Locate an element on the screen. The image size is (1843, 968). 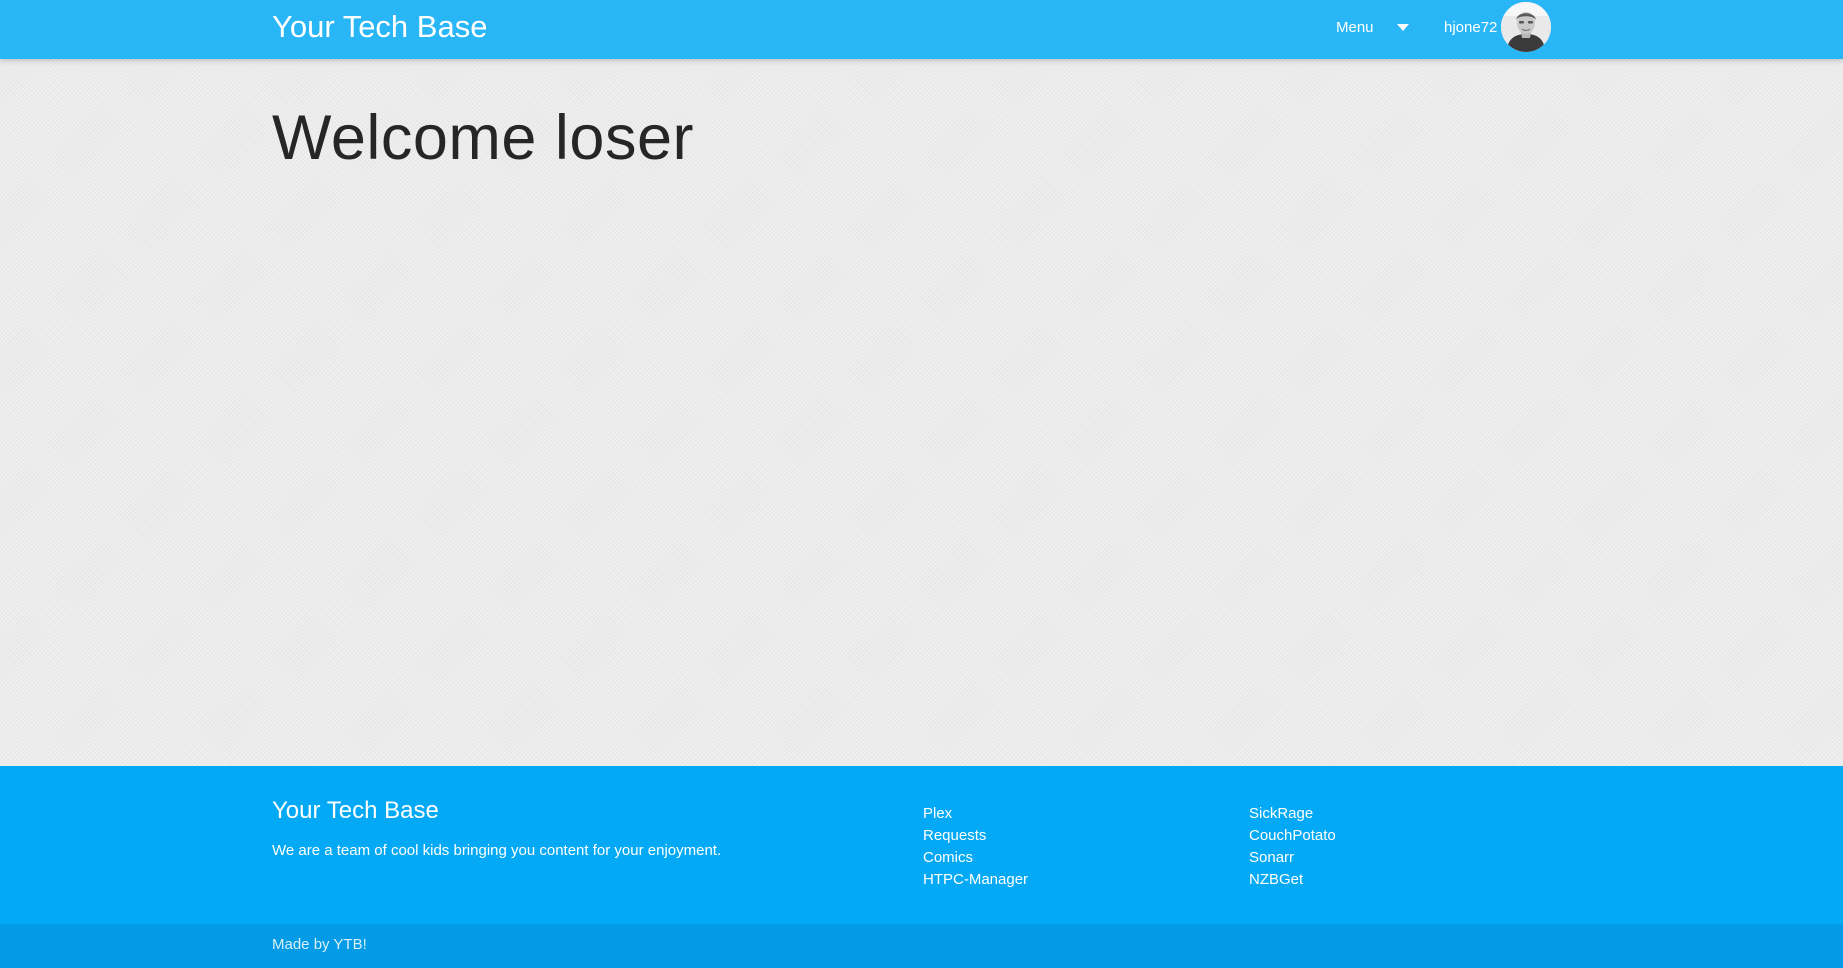
footer-link-sickrage: SickRage is located at coordinates (1281, 813).